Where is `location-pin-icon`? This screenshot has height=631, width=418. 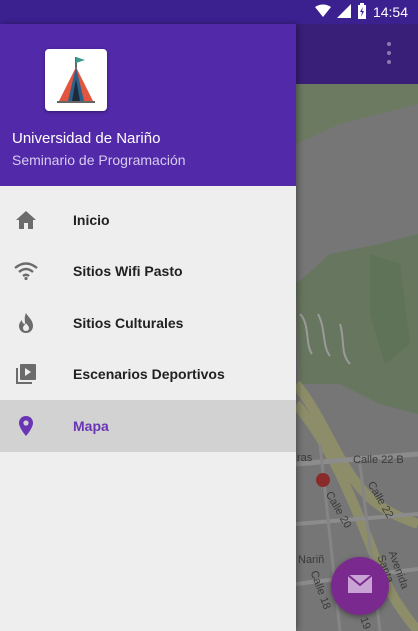 location-pin-icon is located at coordinates (26, 426).